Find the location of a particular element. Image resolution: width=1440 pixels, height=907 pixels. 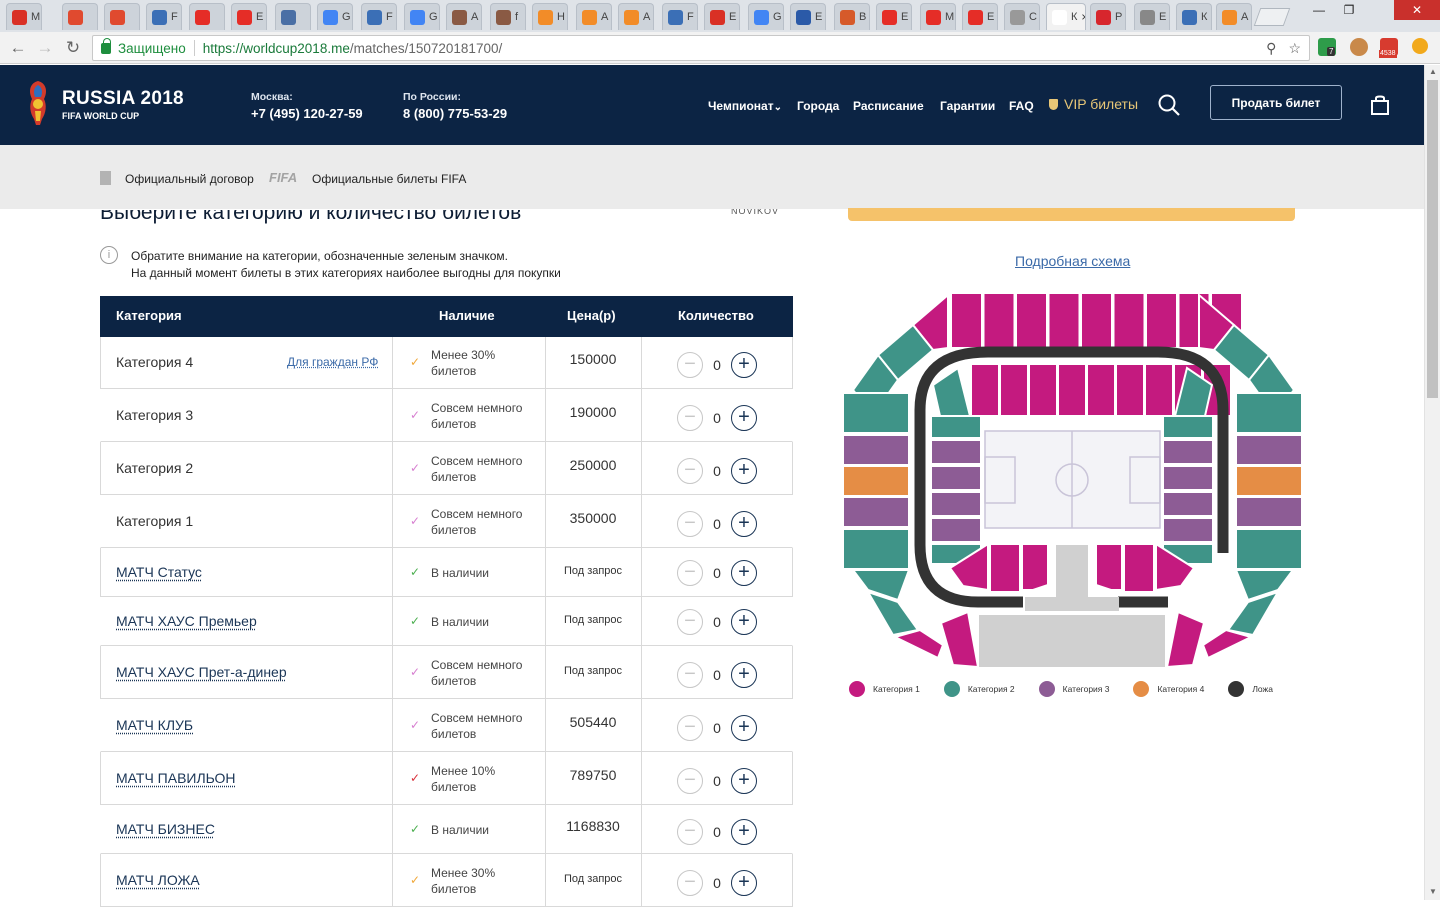

nav-schedule: Расписание is located at coordinates (888, 106).